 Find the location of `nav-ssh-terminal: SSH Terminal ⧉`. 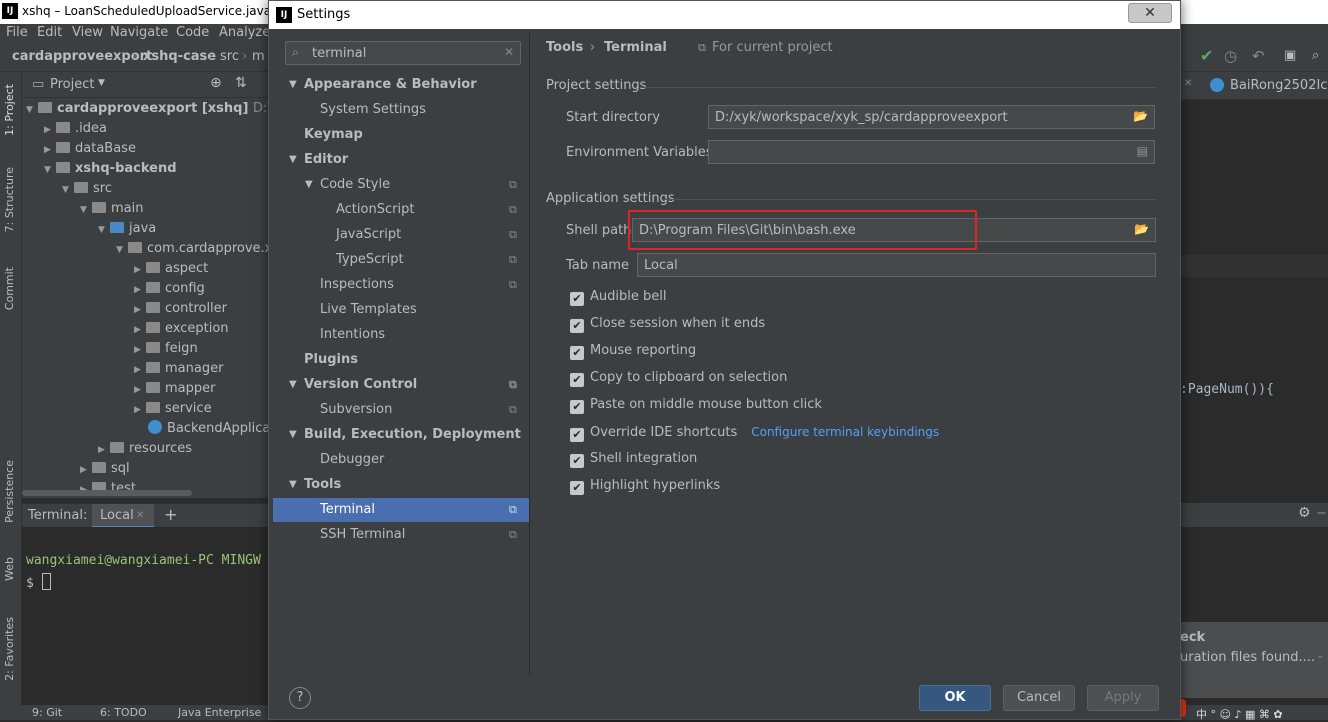

nav-ssh-terminal: SSH Terminal ⧉ is located at coordinates (401, 535).